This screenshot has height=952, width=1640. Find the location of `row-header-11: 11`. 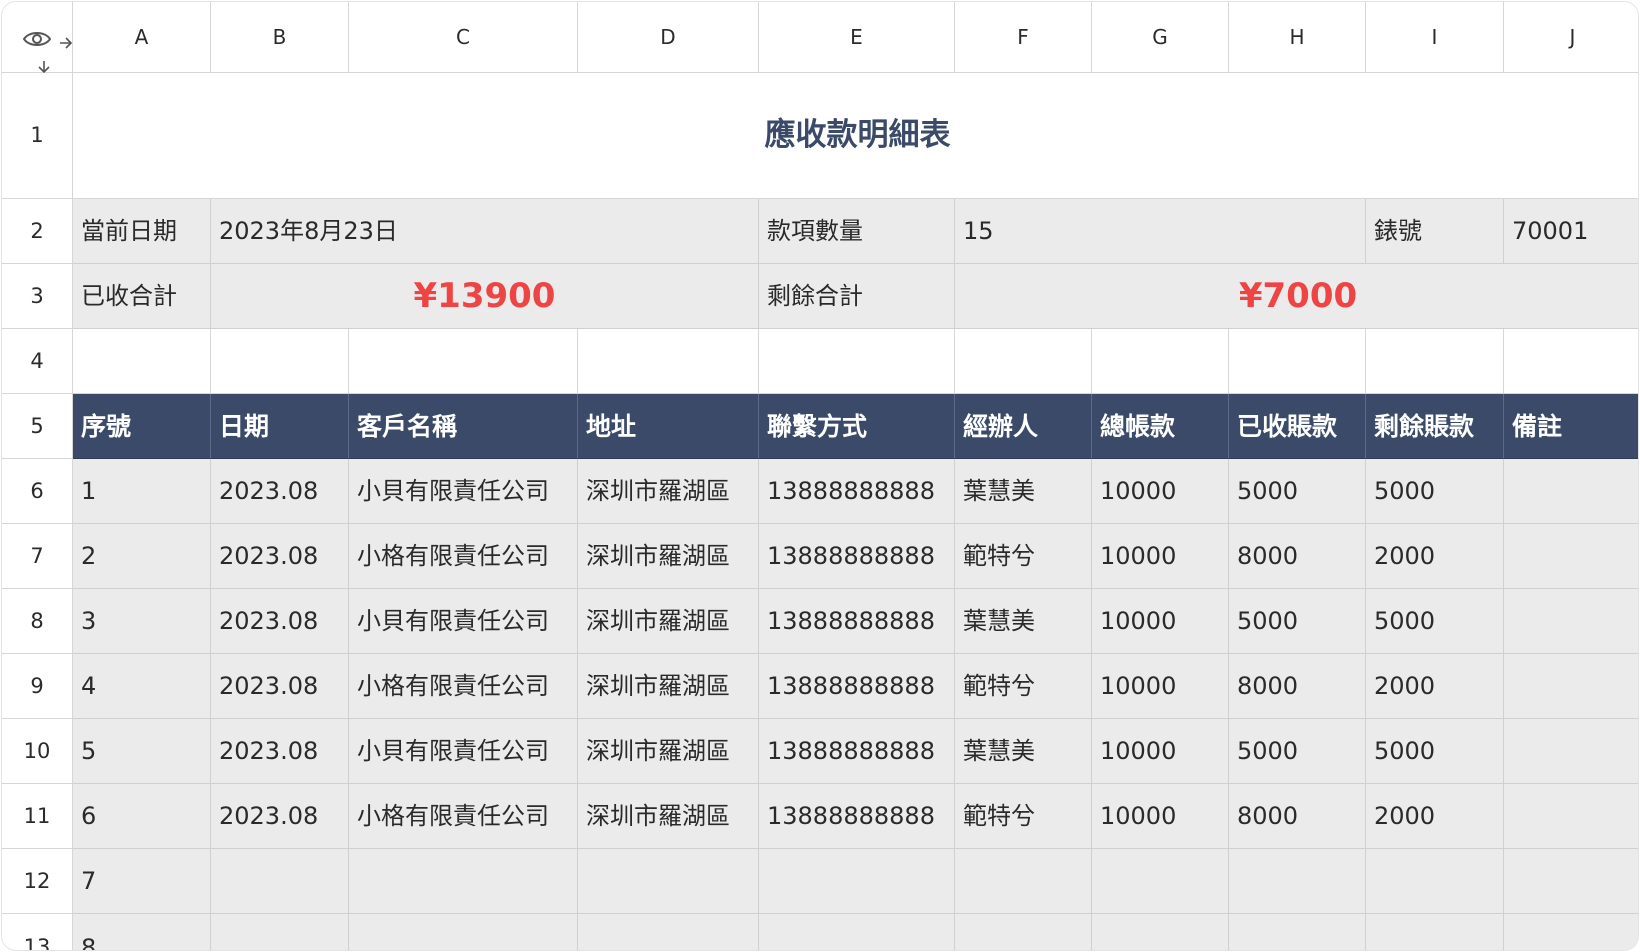

row-header-11: 11 is located at coordinates (37, 816).